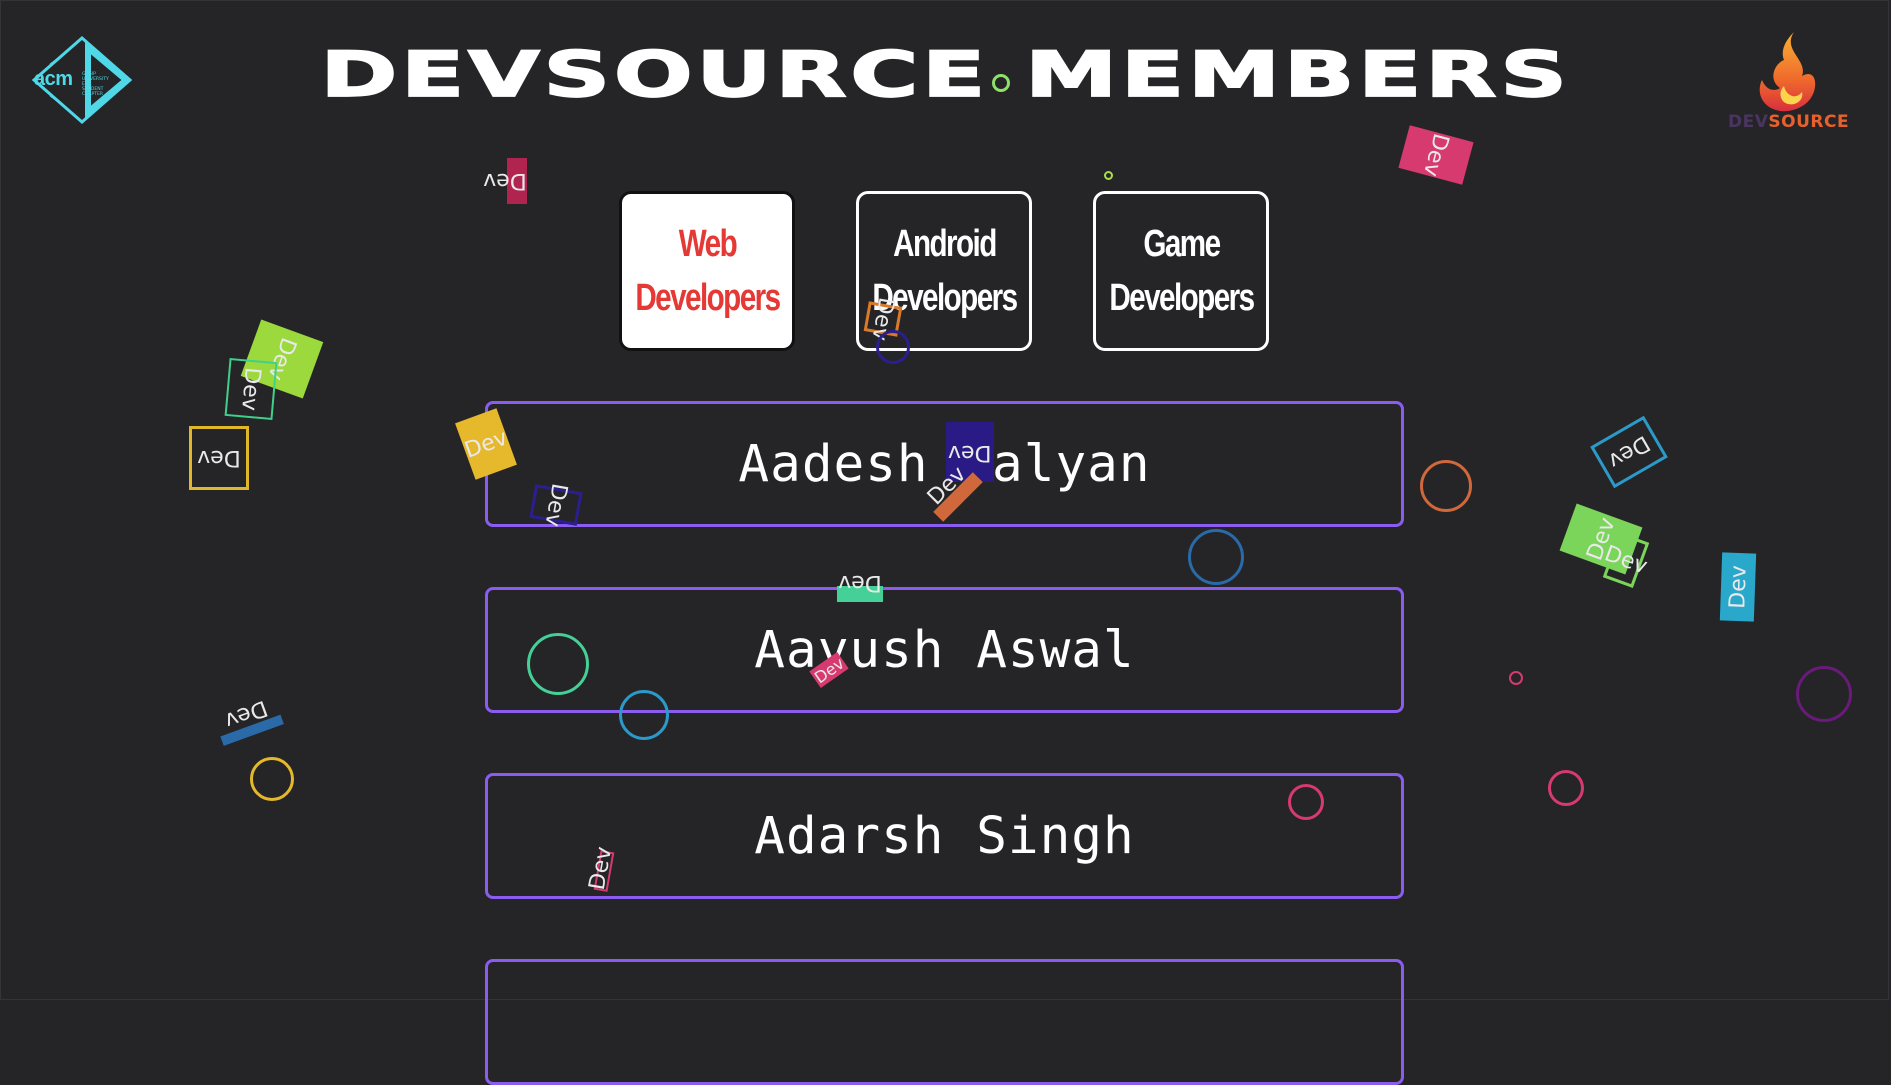 Image resolution: width=1891 pixels, height=1085 pixels. I want to click on member-card-aayush-aswal: Aayush Aswal, so click(944, 650).